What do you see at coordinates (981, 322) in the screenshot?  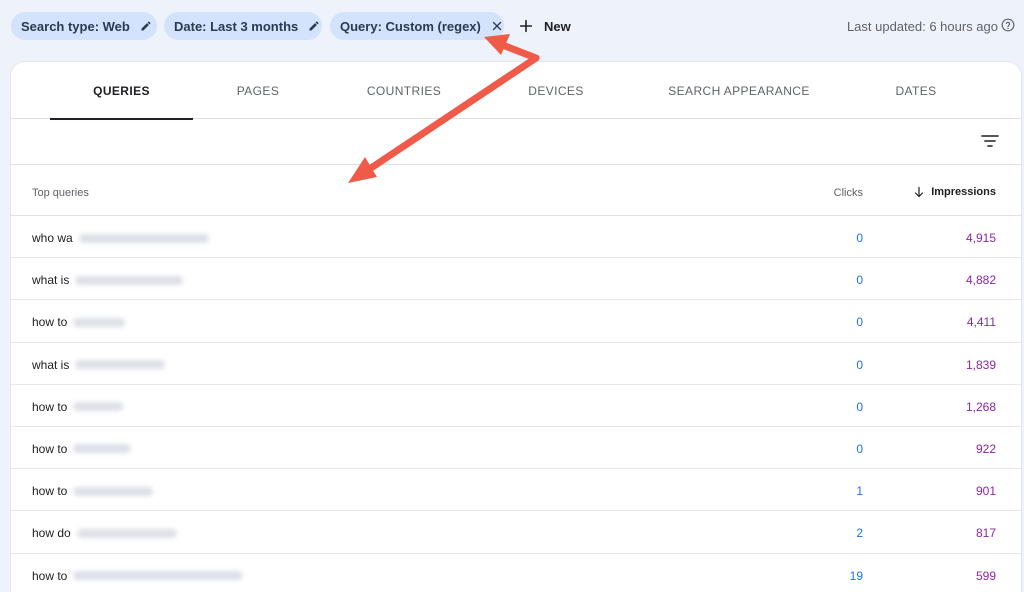 I see `impressions-cell: 4,411` at bounding box center [981, 322].